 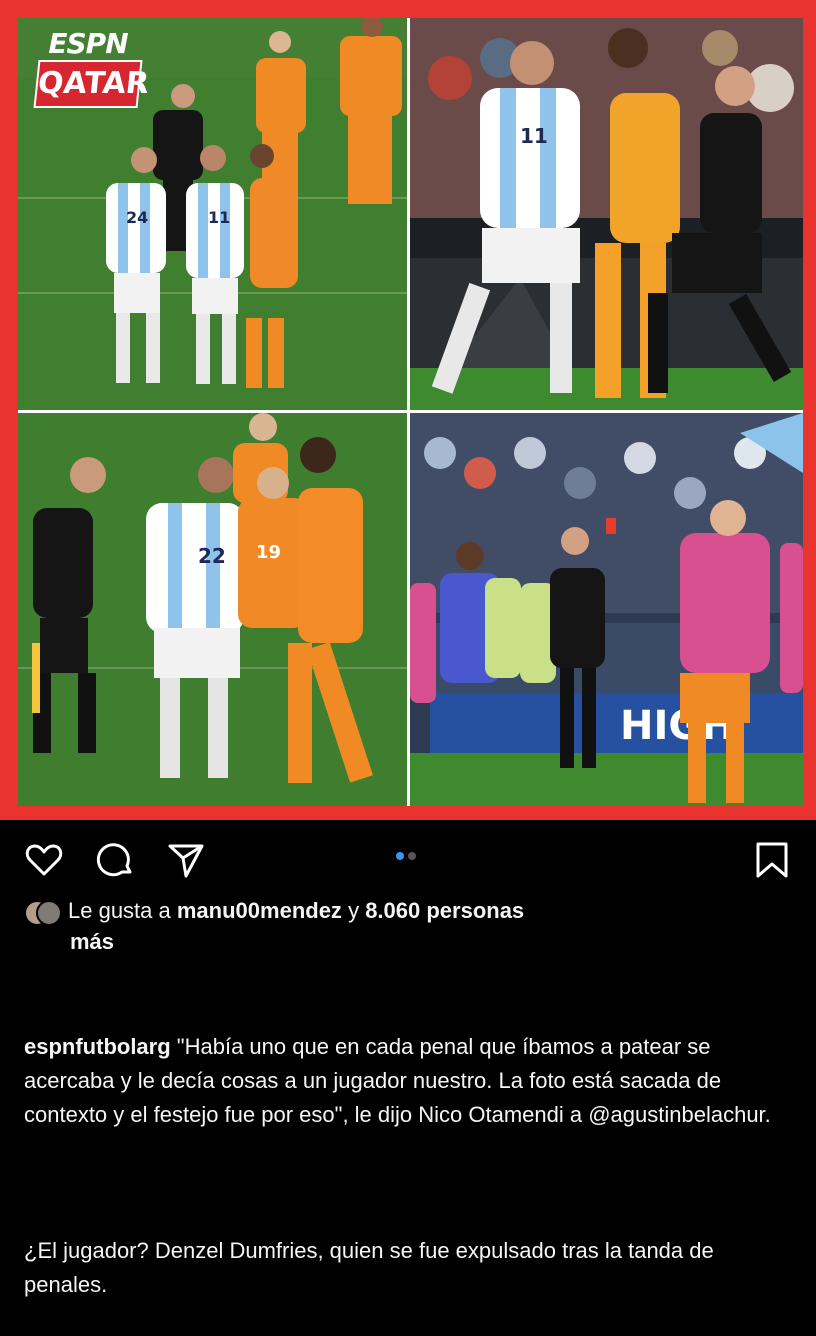 What do you see at coordinates (88, 43) in the screenshot?
I see `espn-wordmark: ESPN` at bounding box center [88, 43].